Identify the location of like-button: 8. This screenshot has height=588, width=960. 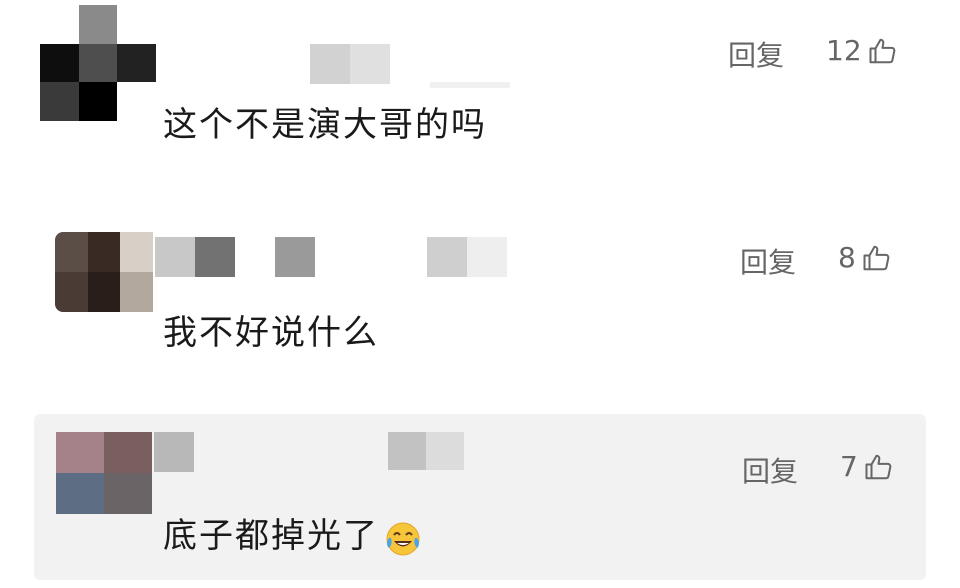
(865, 257).